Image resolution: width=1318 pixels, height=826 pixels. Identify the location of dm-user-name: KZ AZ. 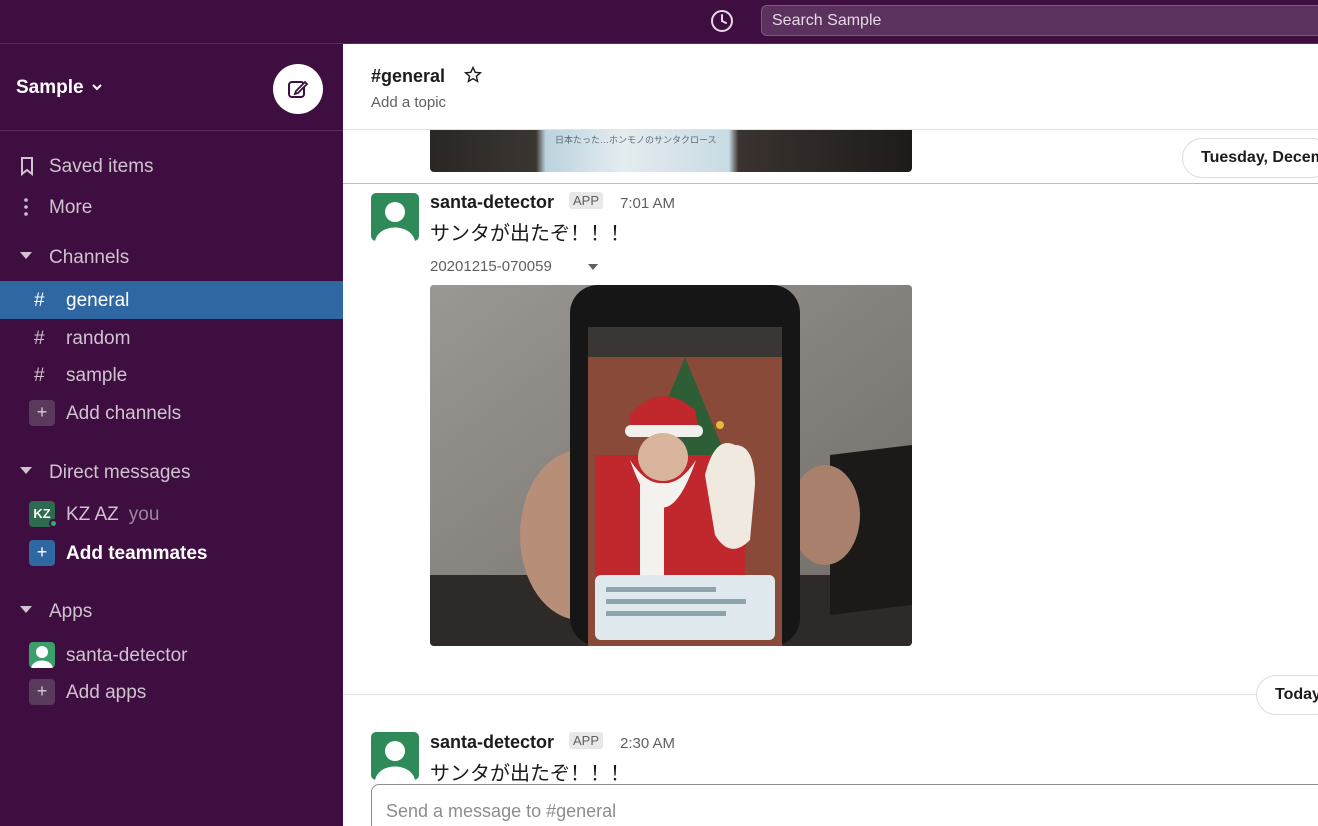
(92, 514).